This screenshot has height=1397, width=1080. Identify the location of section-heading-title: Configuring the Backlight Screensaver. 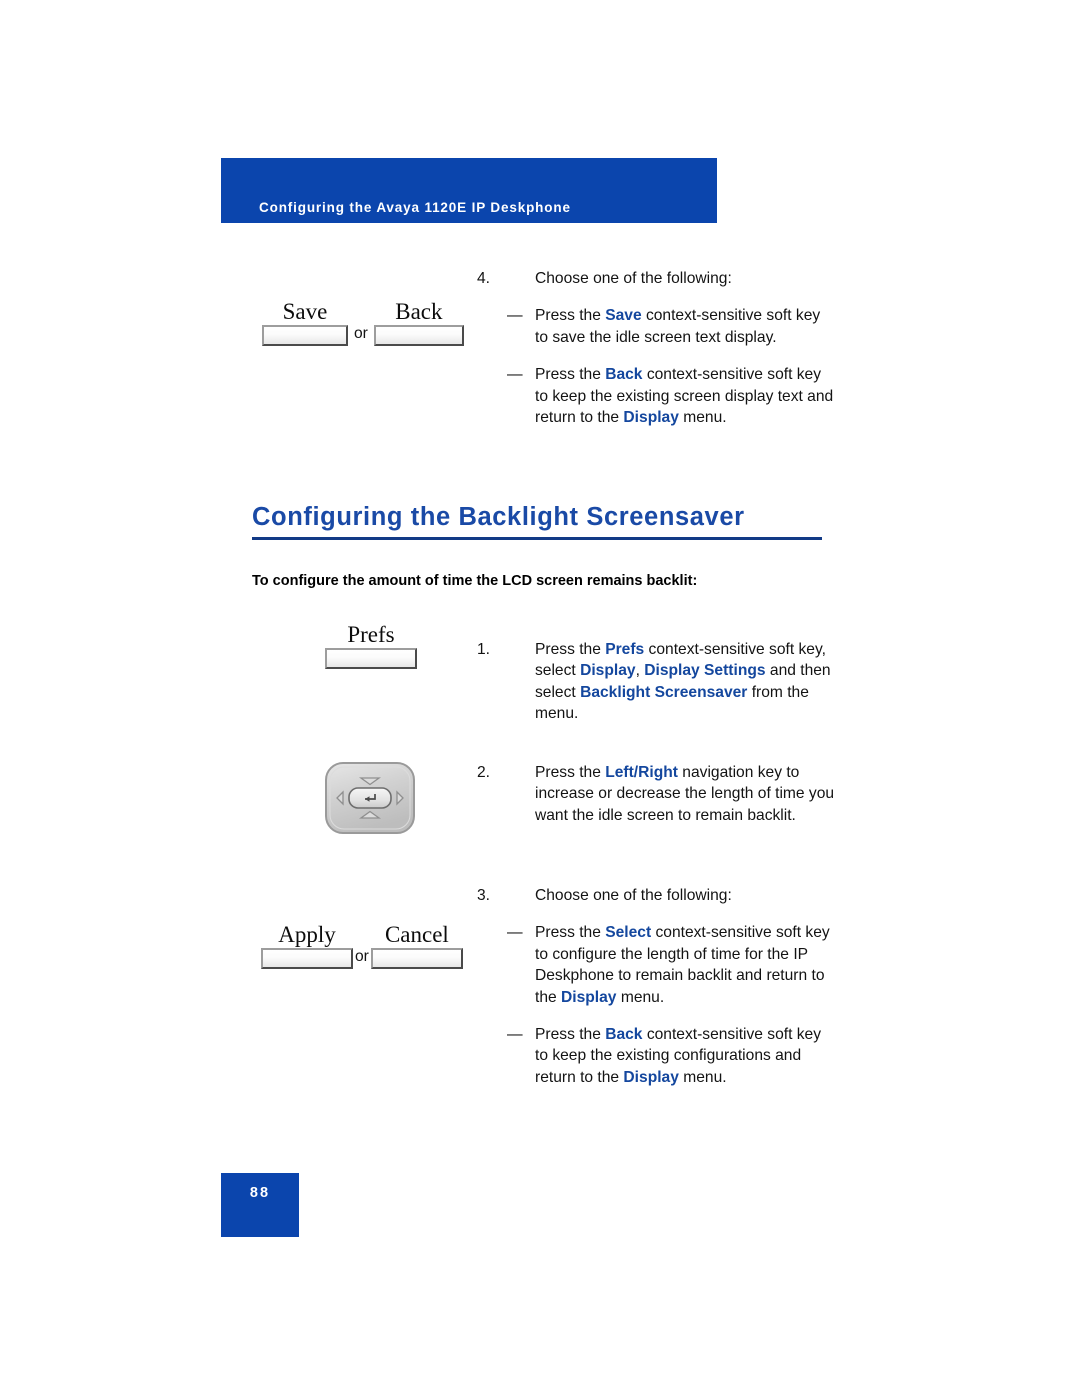
(498, 517).